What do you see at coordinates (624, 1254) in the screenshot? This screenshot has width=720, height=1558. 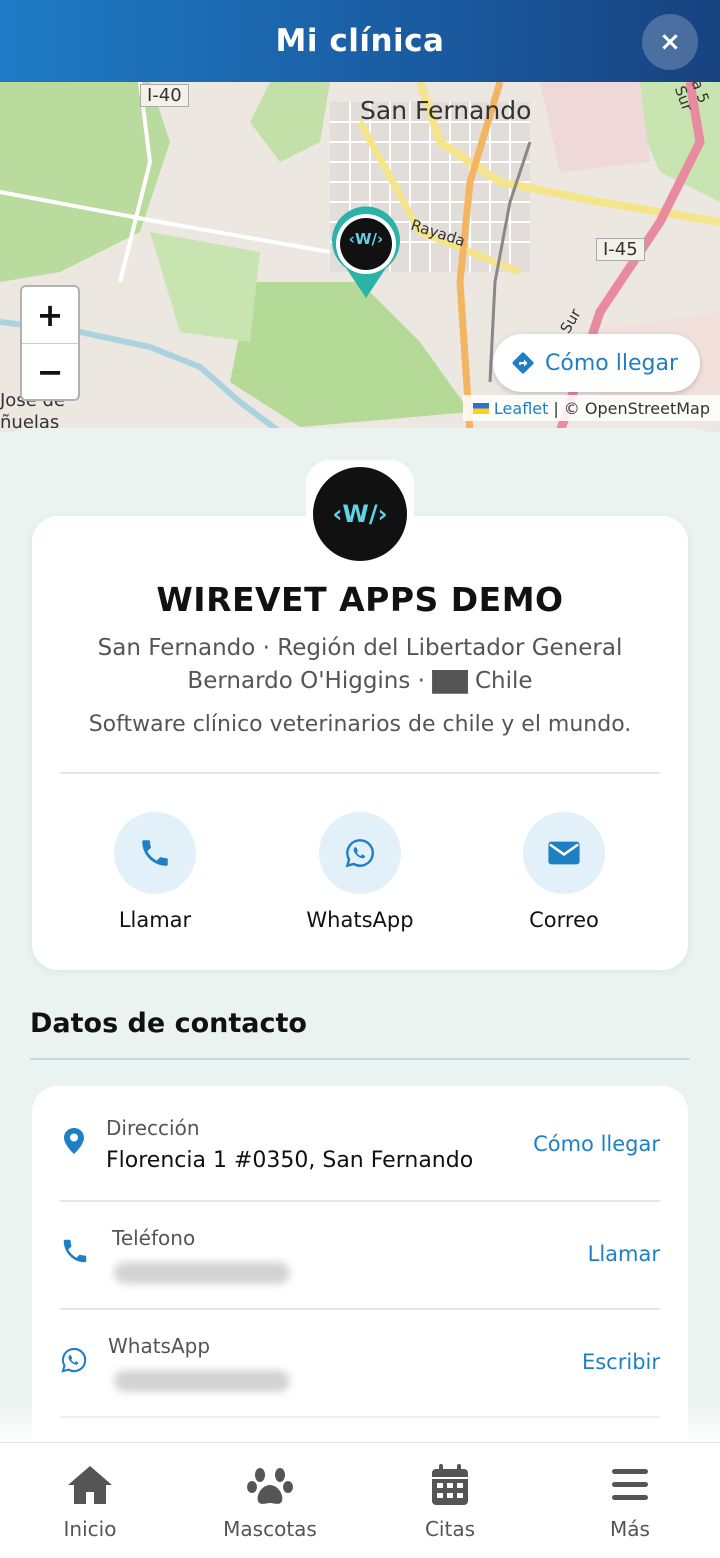 I see `phone-call-link: Llamar` at bounding box center [624, 1254].